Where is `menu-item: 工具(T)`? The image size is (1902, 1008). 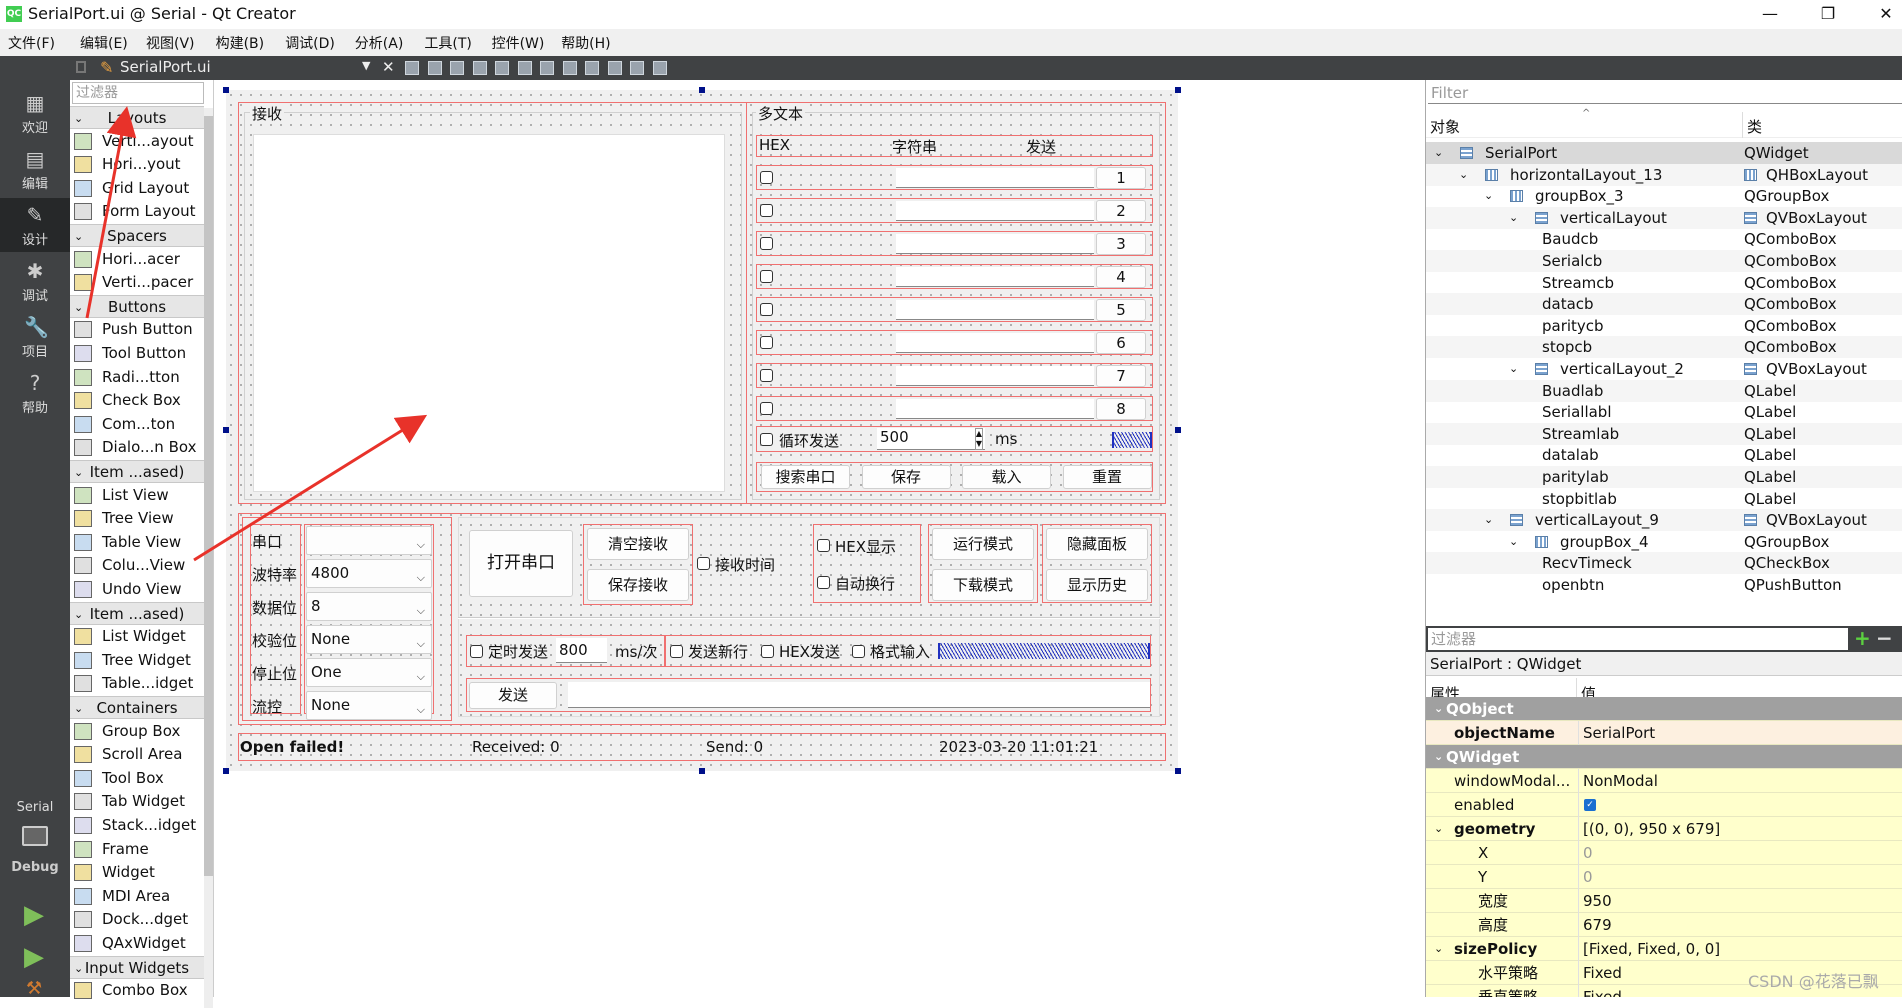
menu-item: 工具(T) is located at coordinates (447, 43).